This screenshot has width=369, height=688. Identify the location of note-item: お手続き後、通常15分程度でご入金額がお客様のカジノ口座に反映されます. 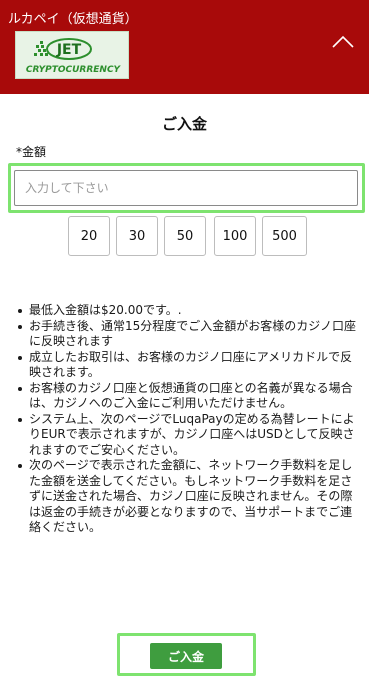
(188, 334).